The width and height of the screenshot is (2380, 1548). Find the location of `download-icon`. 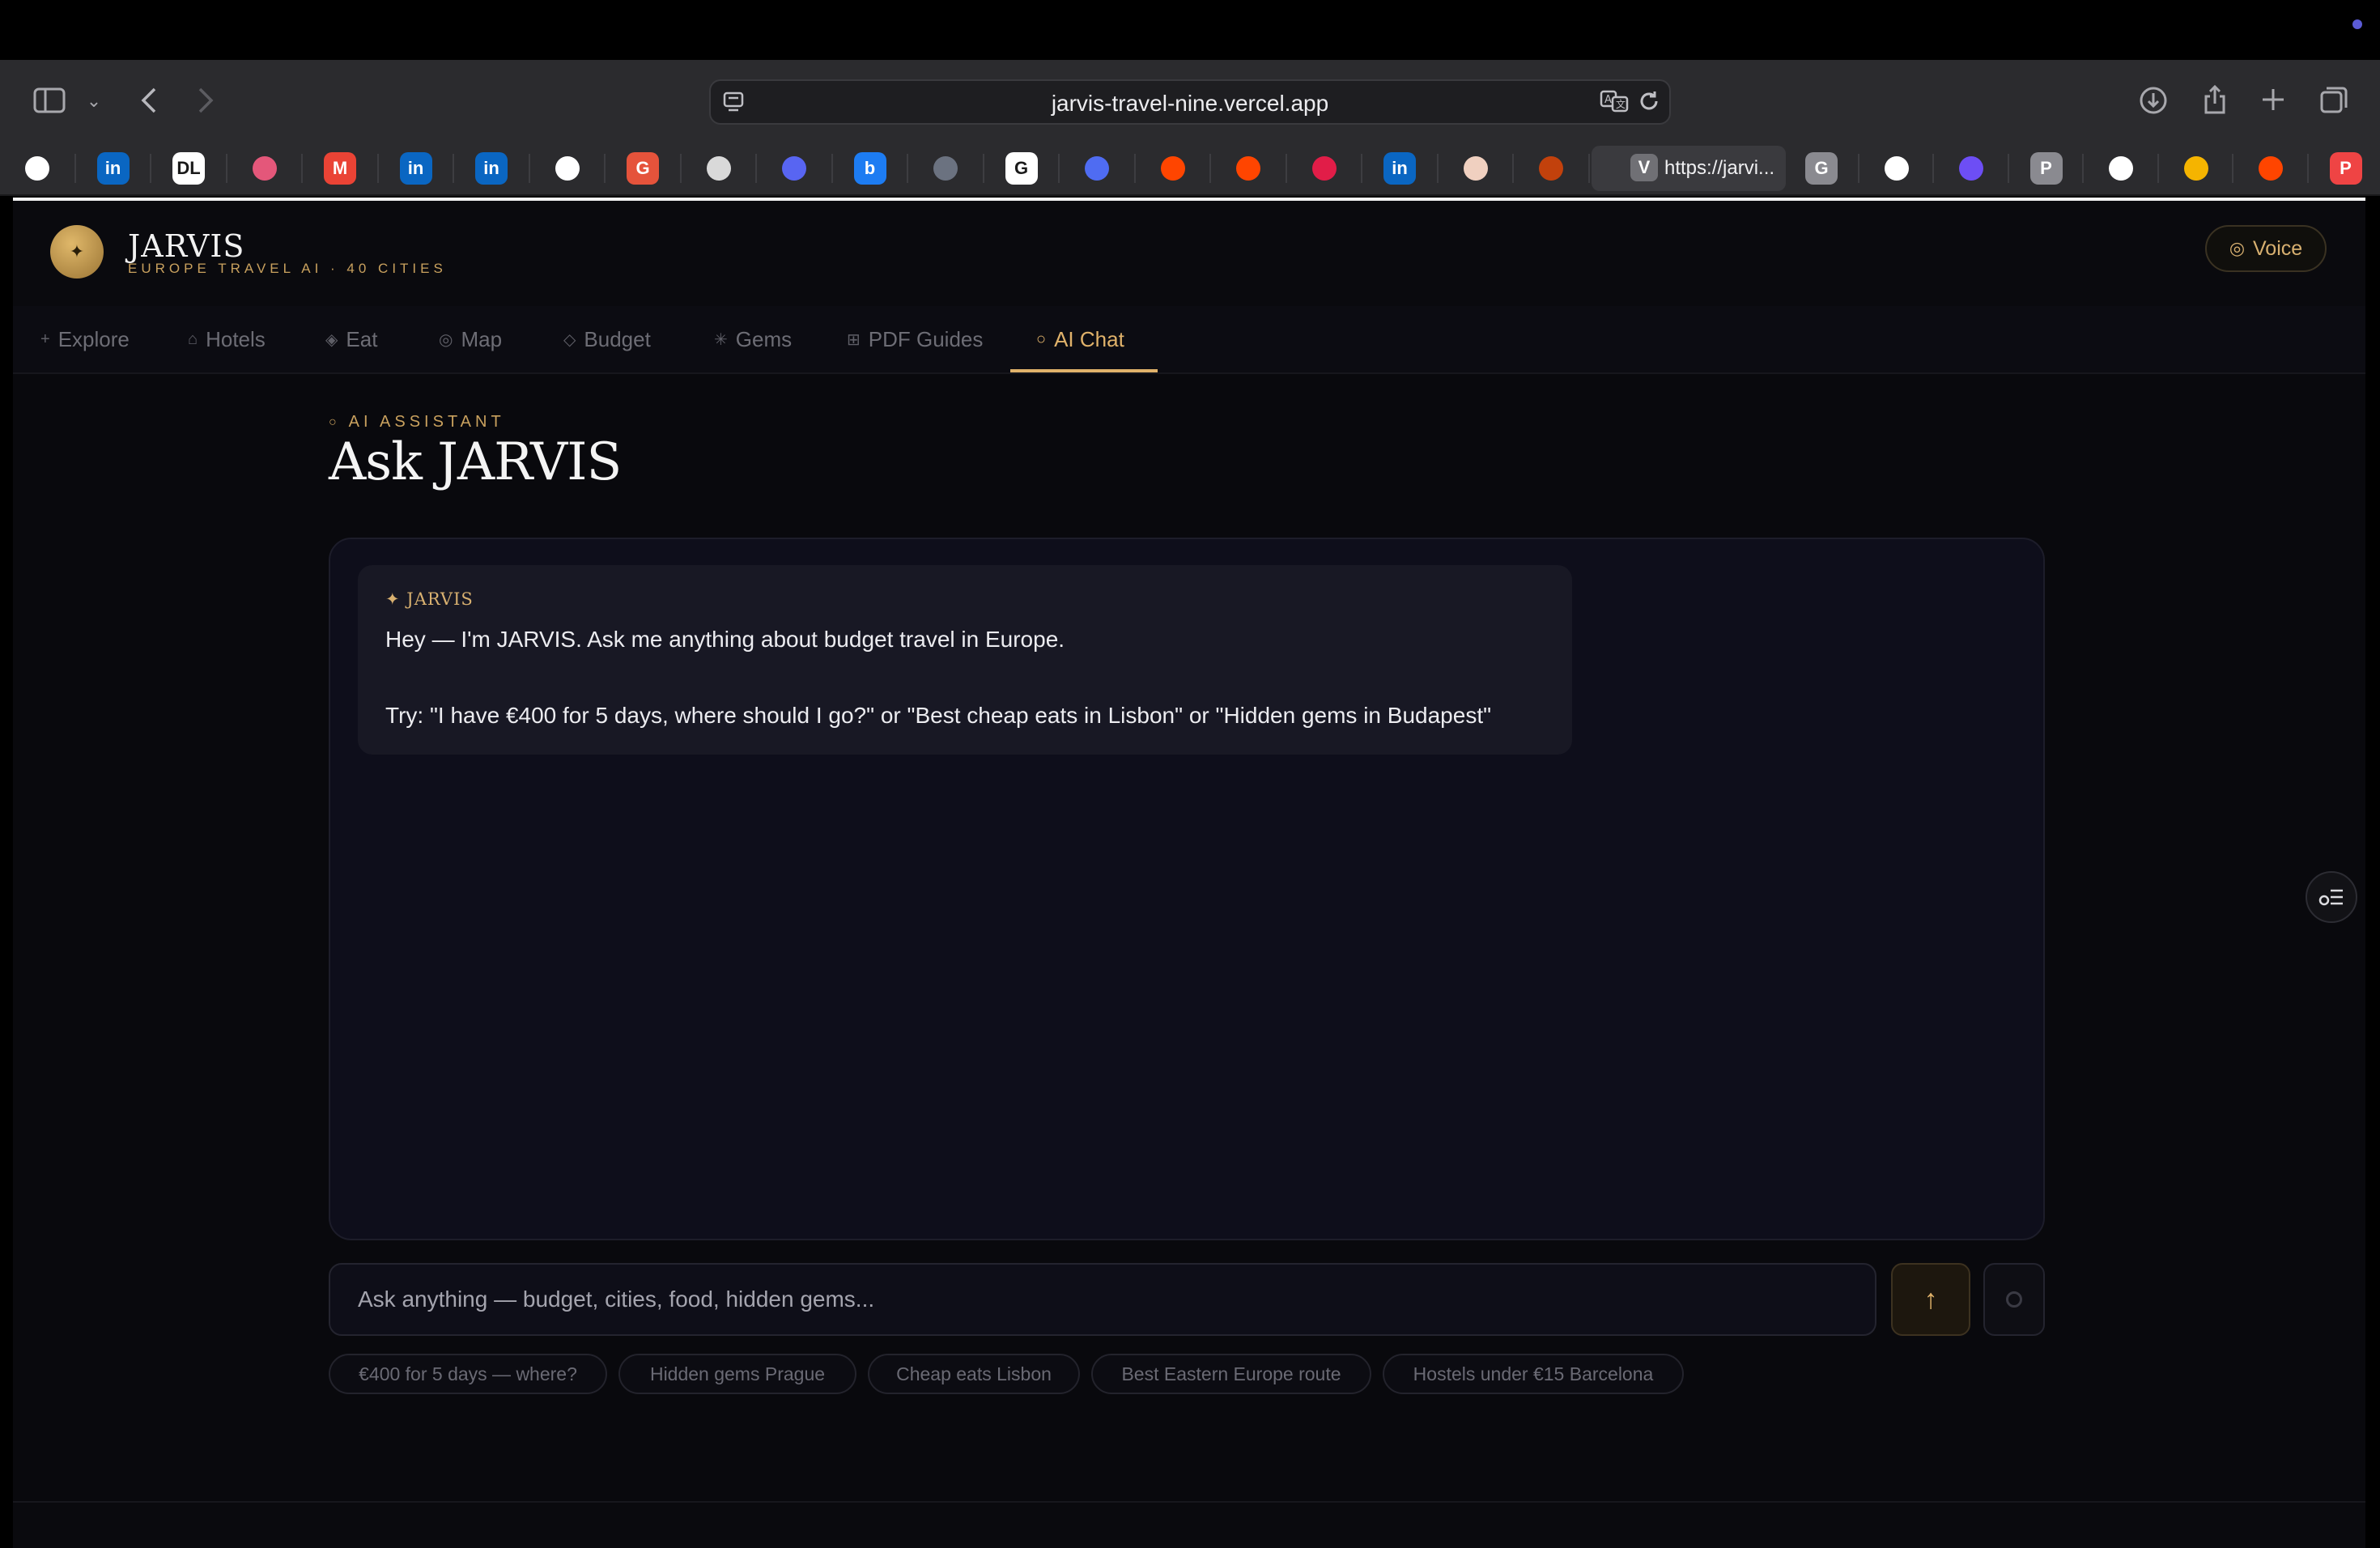

download-icon is located at coordinates (2154, 100).